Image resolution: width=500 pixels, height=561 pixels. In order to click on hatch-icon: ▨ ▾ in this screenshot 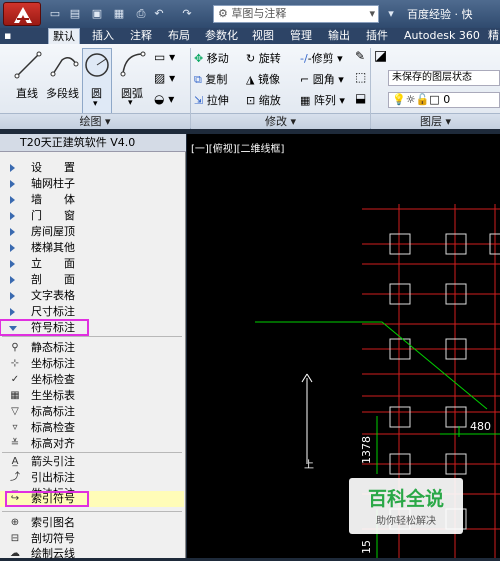, I will do `click(165, 78)`.